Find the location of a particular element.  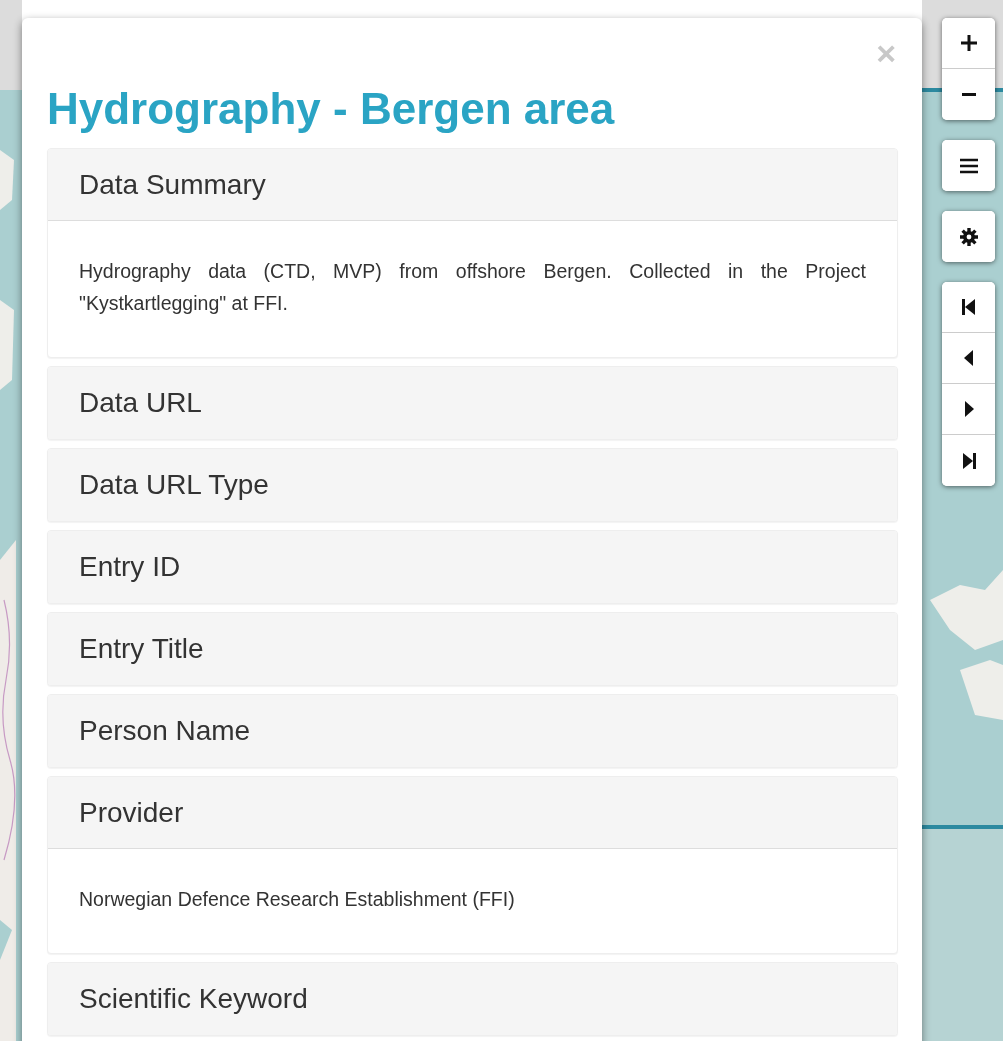

zoom-in-button is located at coordinates (968, 43).